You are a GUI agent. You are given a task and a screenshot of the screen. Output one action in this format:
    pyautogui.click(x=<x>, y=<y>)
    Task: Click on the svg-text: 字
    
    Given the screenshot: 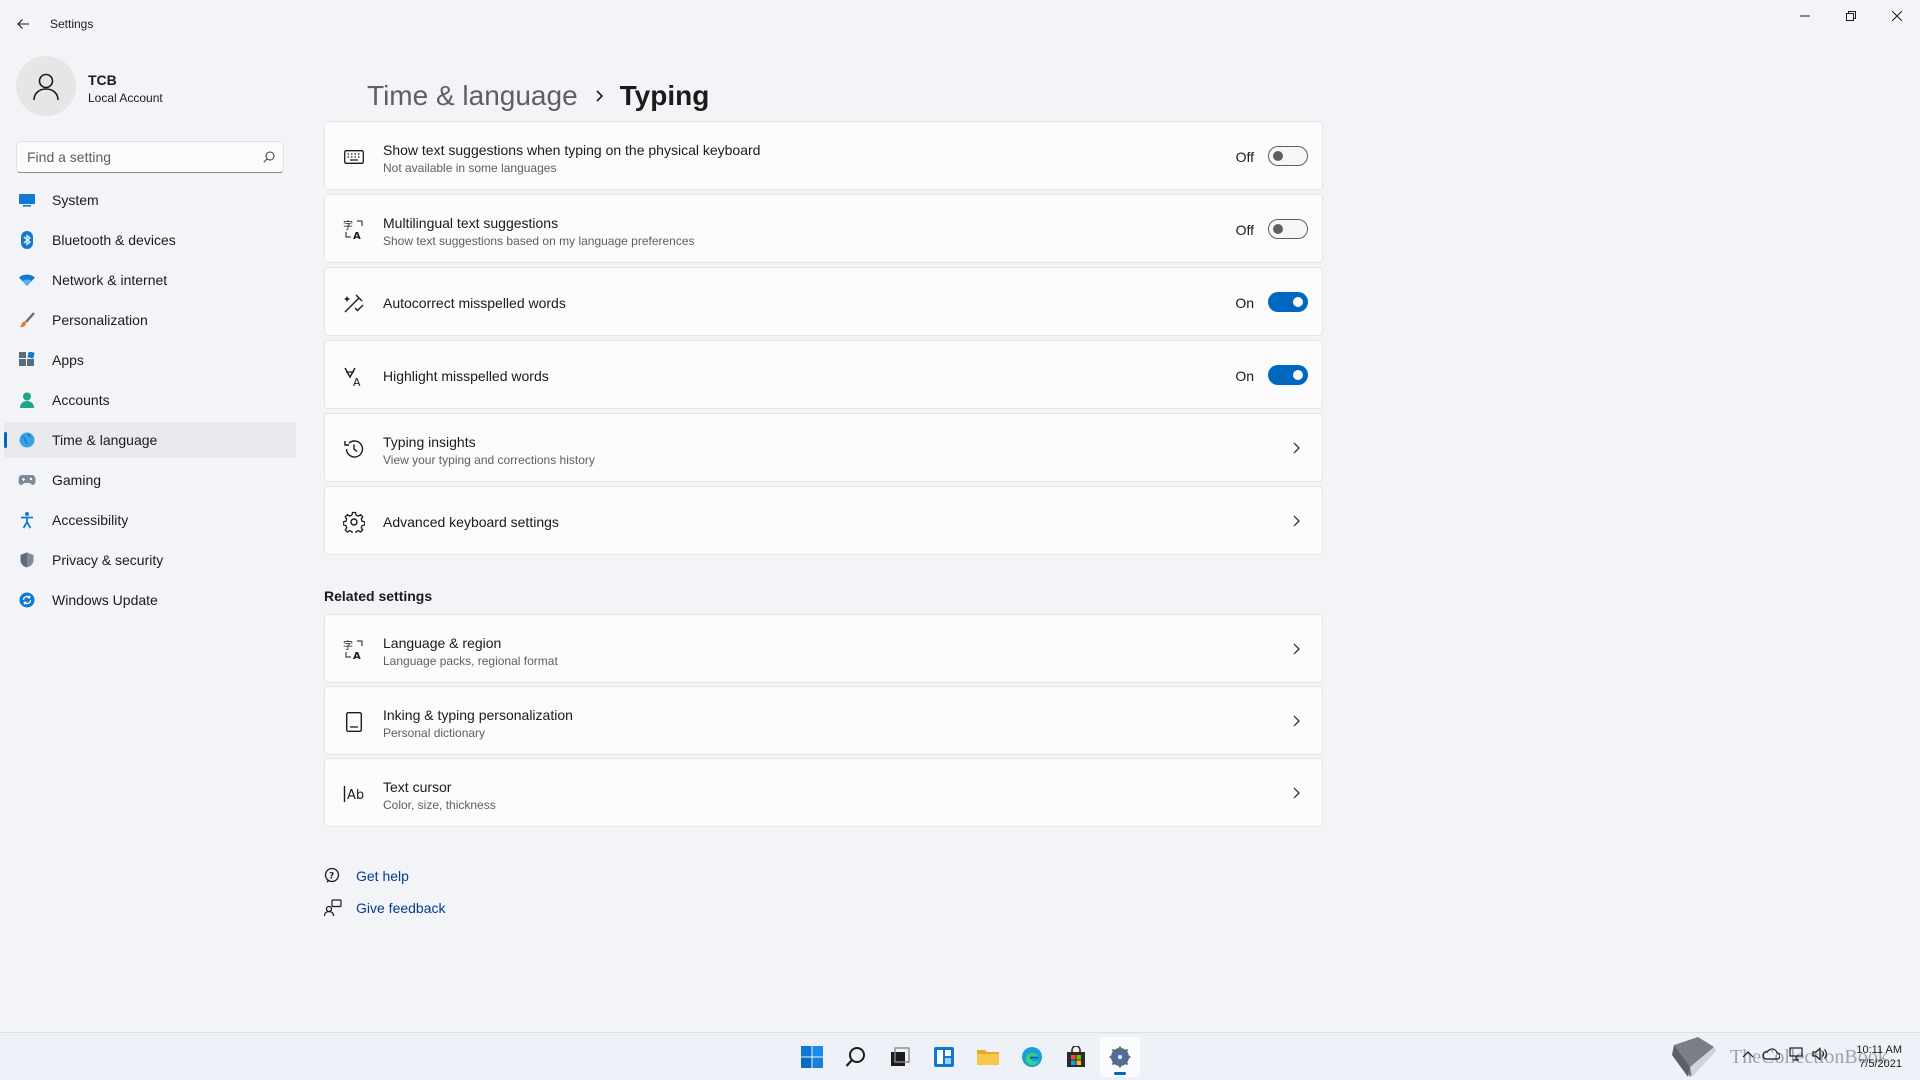 What is the action you would take?
    pyautogui.click(x=348, y=225)
    